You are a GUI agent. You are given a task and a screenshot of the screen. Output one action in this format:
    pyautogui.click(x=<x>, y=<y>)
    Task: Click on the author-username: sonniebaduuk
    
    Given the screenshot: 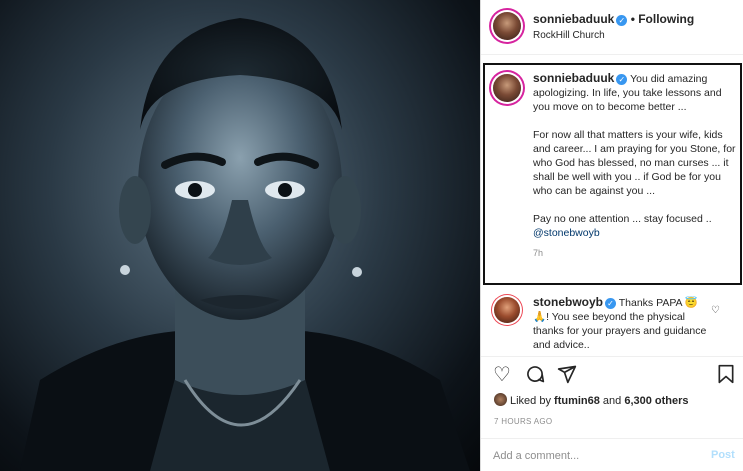 What is the action you would take?
    pyautogui.click(x=573, y=19)
    